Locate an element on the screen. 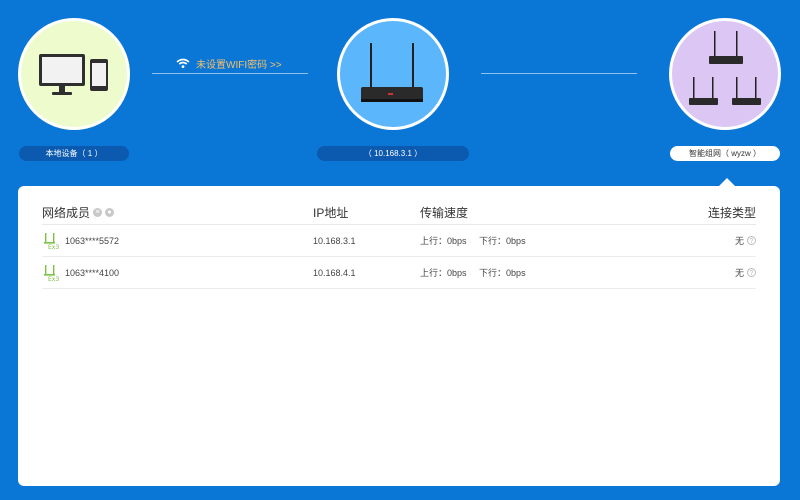 Image resolution: width=800 pixels, height=500 pixels. header-member-cell: 网络成员 ≡ ● is located at coordinates (177, 212).